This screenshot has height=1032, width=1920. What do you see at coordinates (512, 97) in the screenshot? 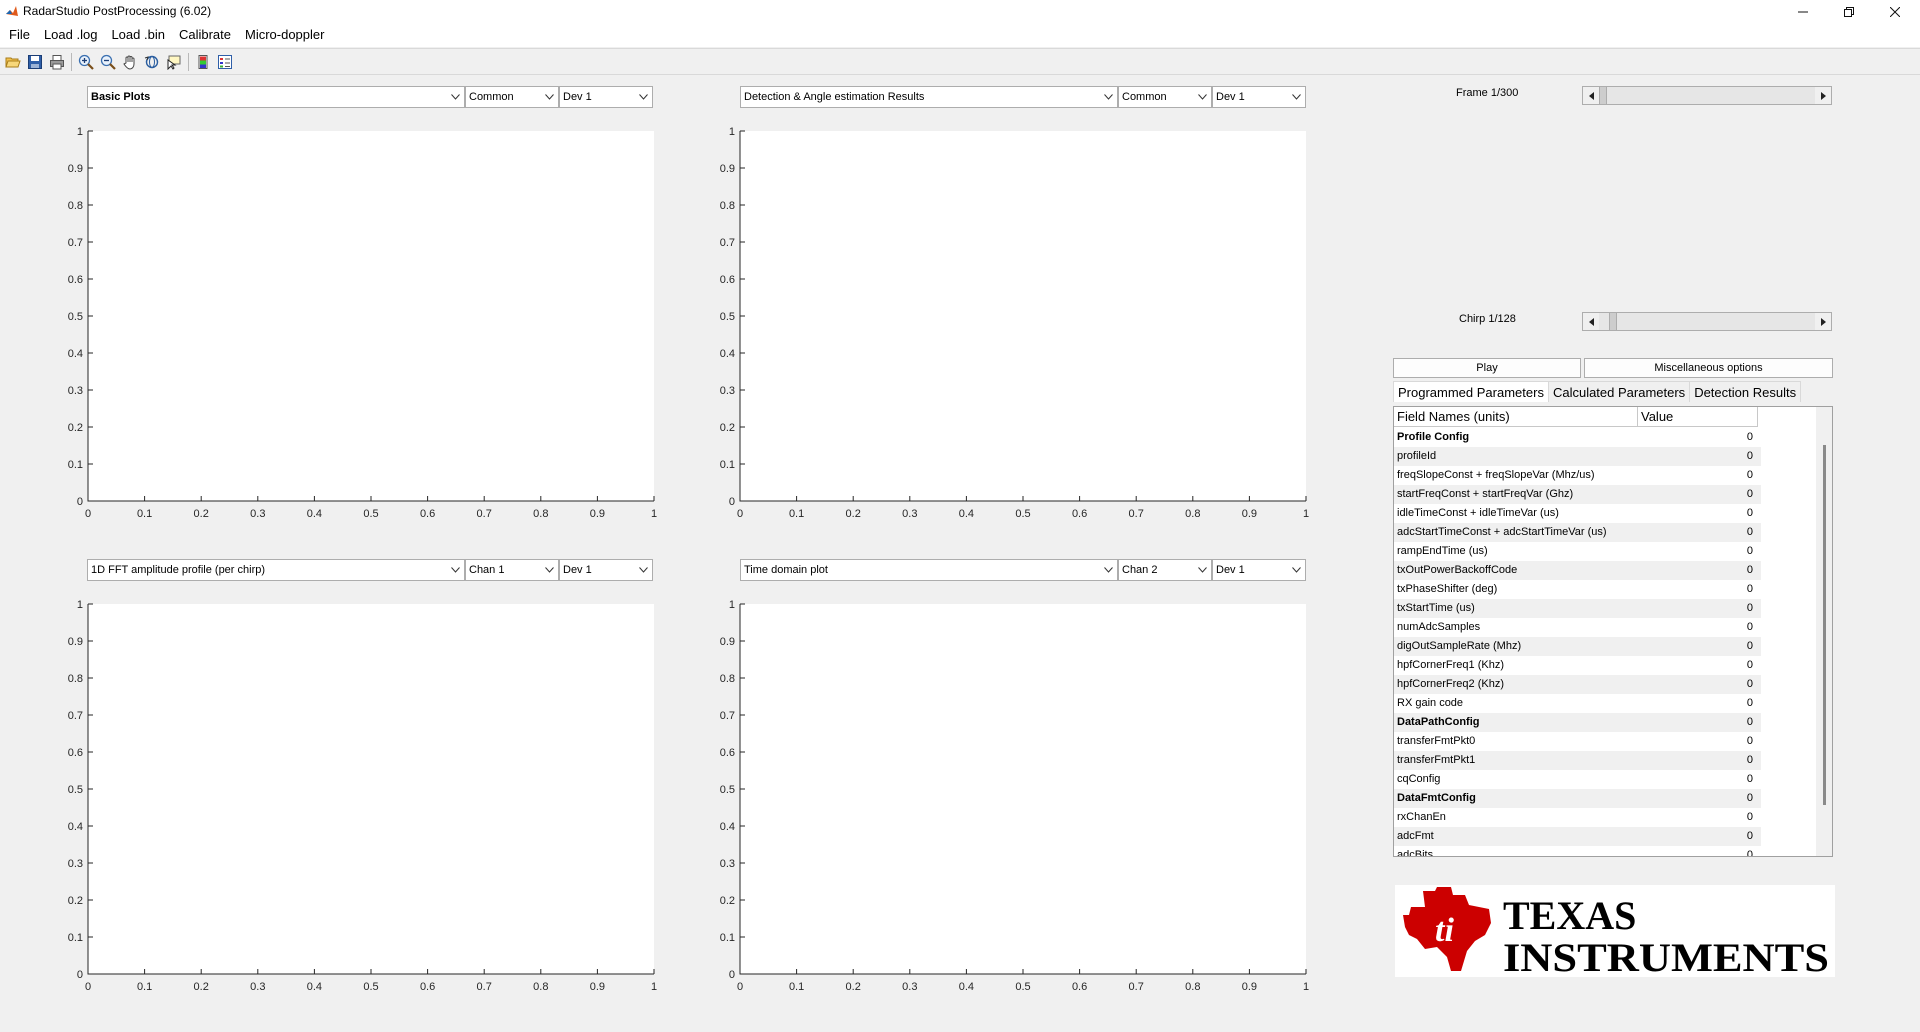
I see `plot1-mode-select: Common` at bounding box center [512, 97].